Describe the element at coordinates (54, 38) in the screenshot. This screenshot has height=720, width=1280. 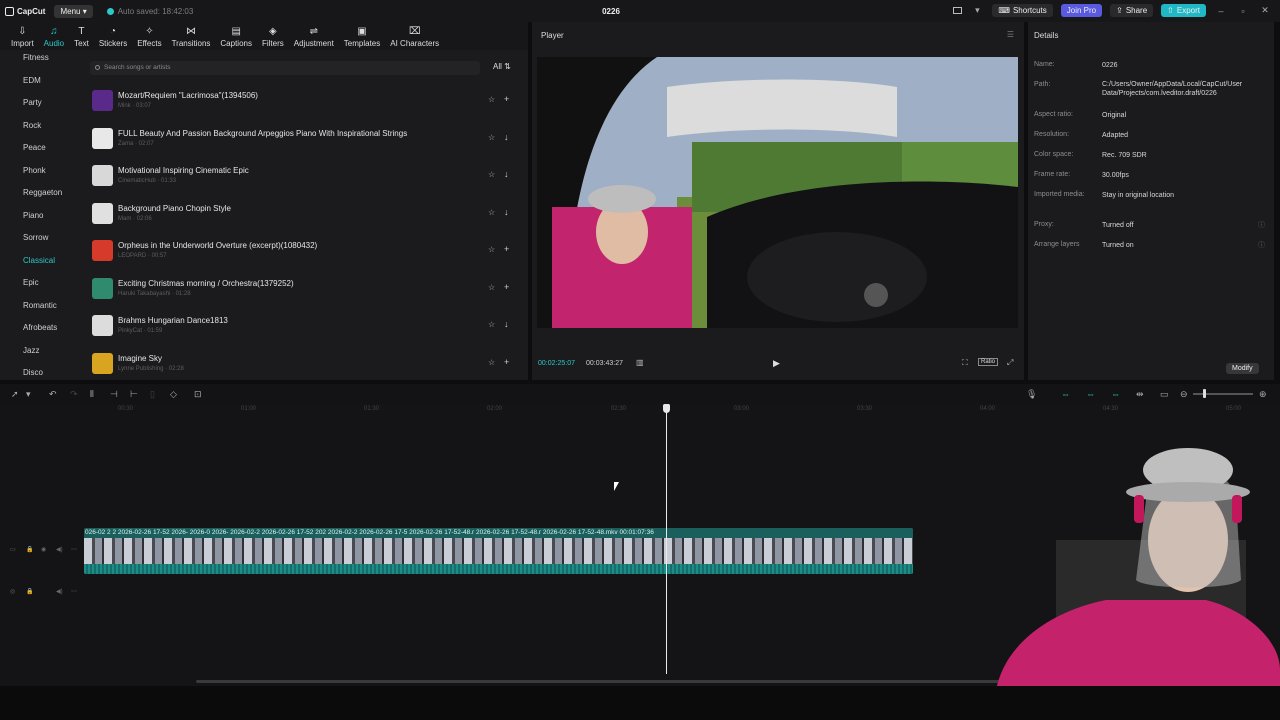
I see `tab-audio: ♫ Audio` at that location.